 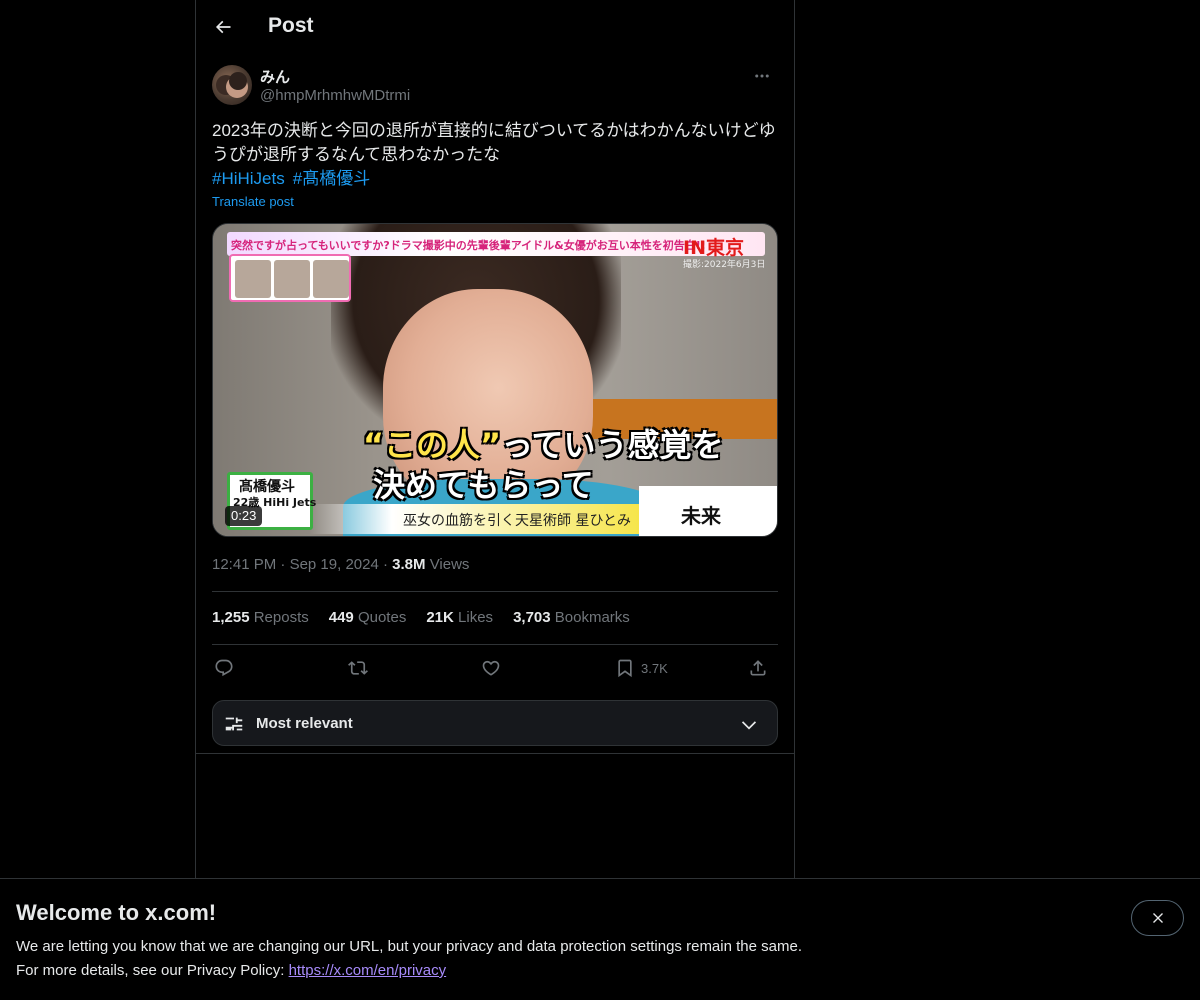 I want to click on hashtag-link: #HiHiJets, so click(x=248, y=178).